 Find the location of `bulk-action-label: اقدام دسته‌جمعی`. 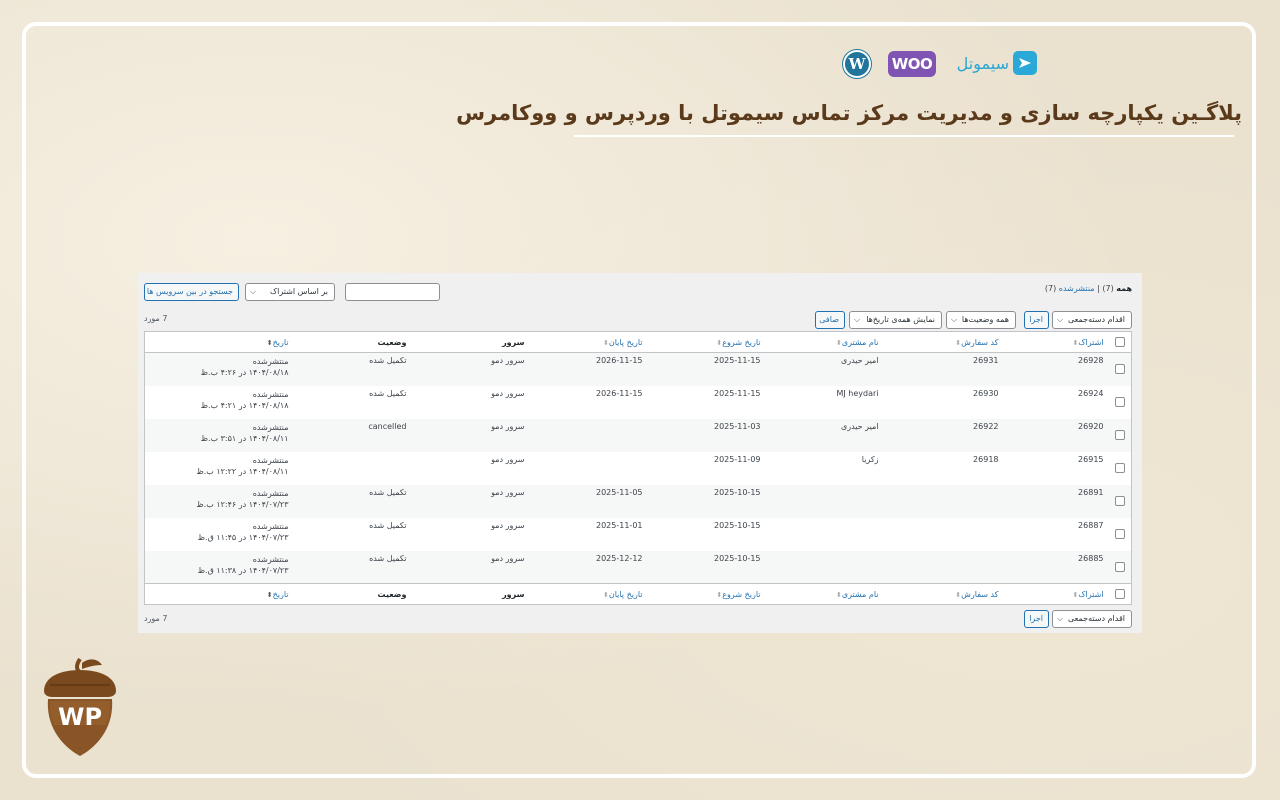

bulk-action-label: اقدام دسته‌جمعی is located at coordinates (1096, 319).